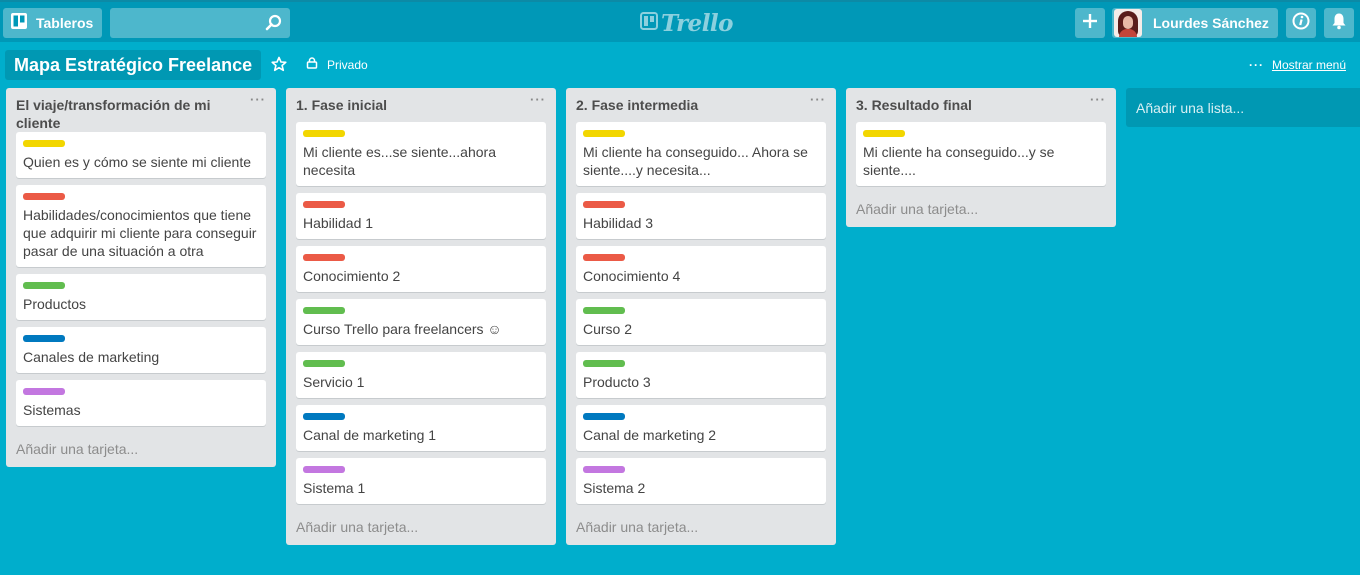  I want to click on card-title: Producto 3, so click(617, 382).